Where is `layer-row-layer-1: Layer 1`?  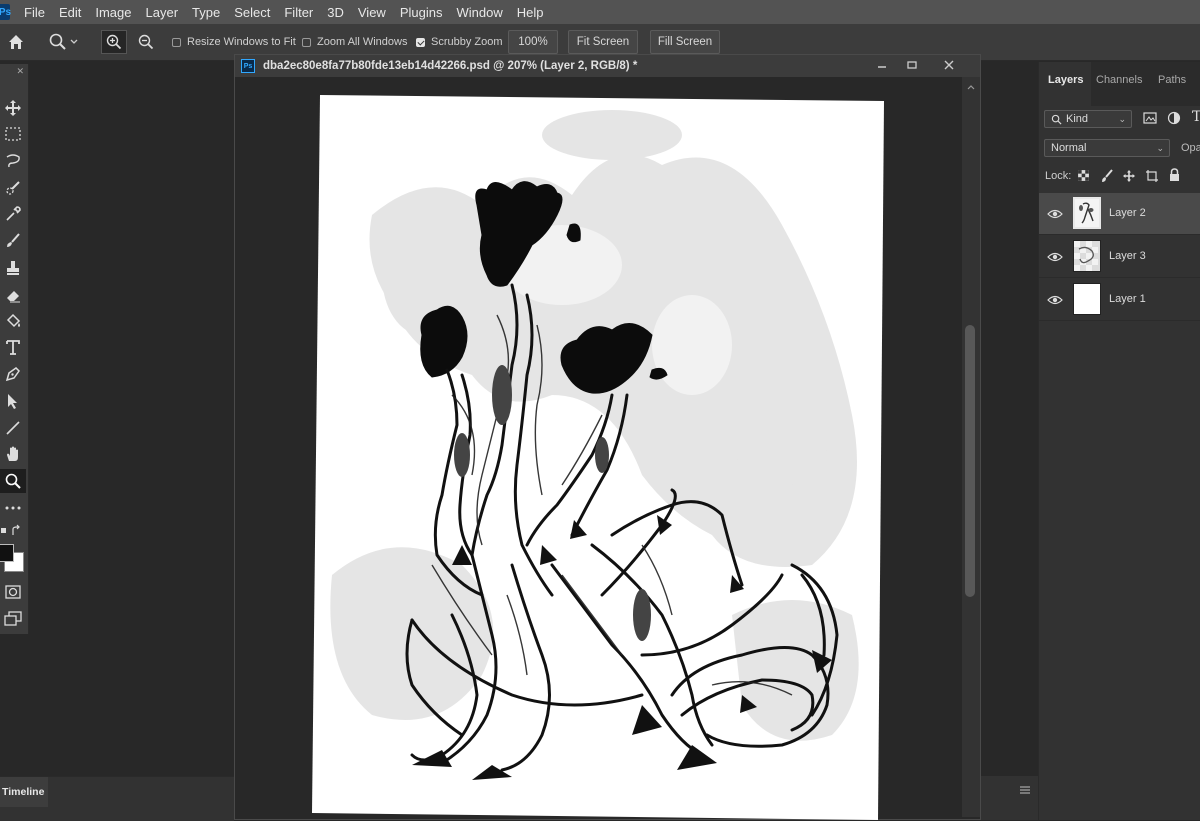
layer-row-layer-1: Layer 1 is located at coordinates (1119, 300).